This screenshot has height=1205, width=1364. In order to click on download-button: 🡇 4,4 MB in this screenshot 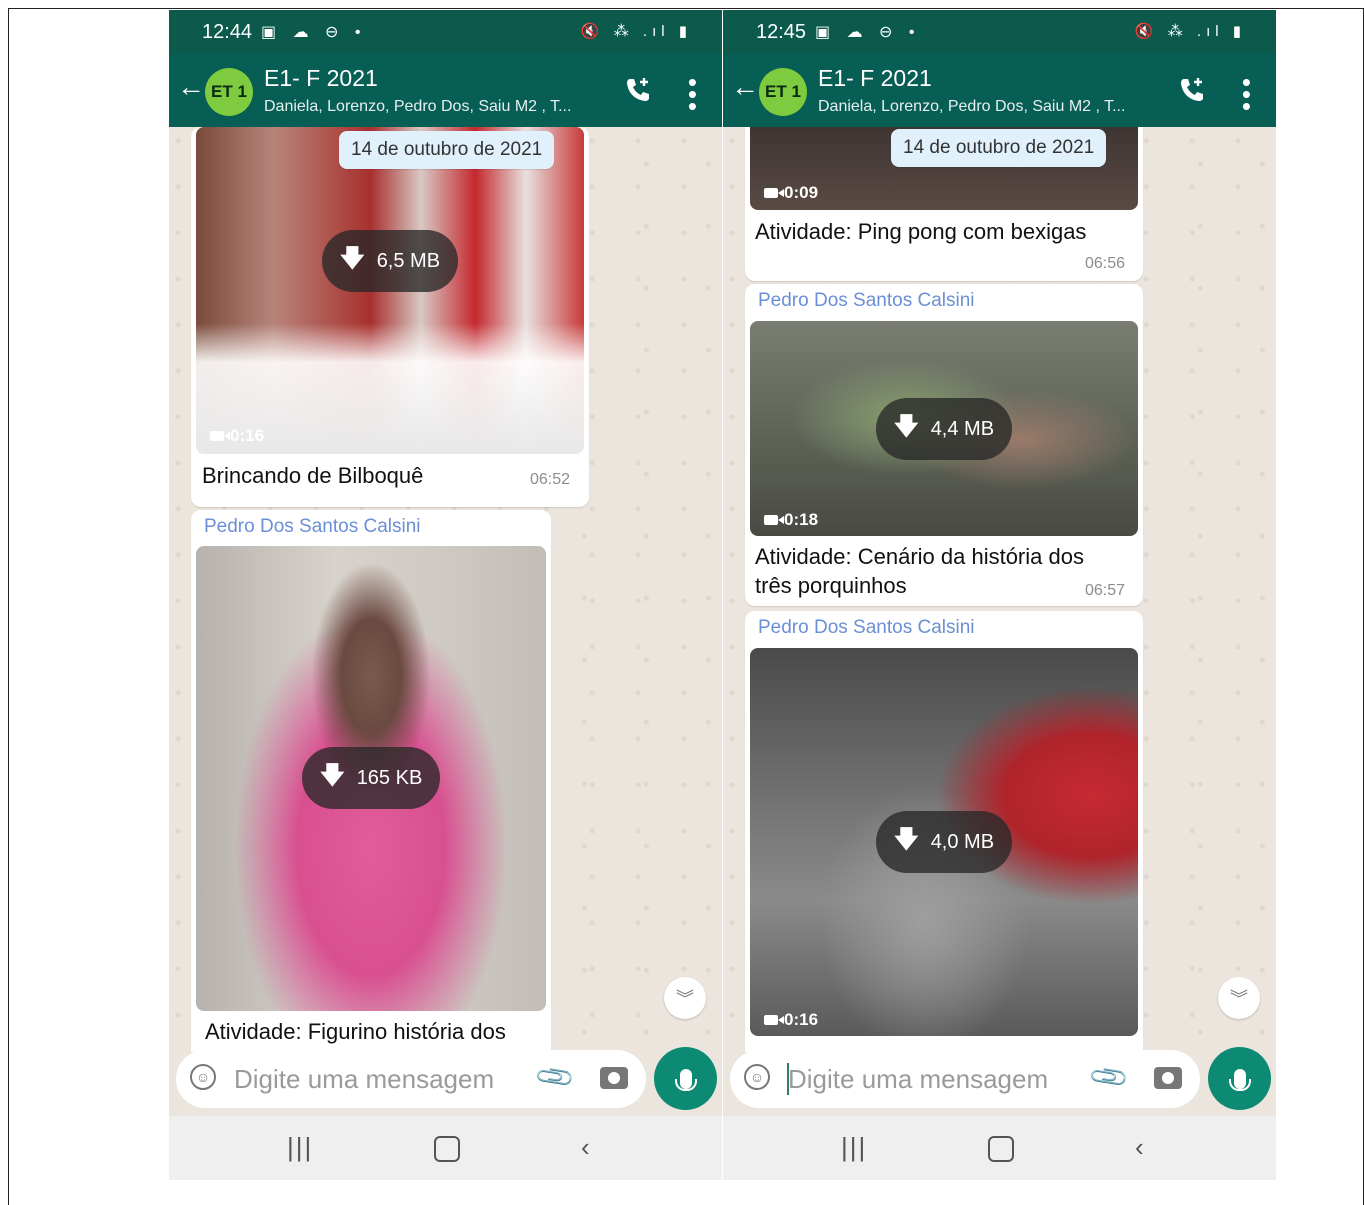, I will do `click(944, 429)`.